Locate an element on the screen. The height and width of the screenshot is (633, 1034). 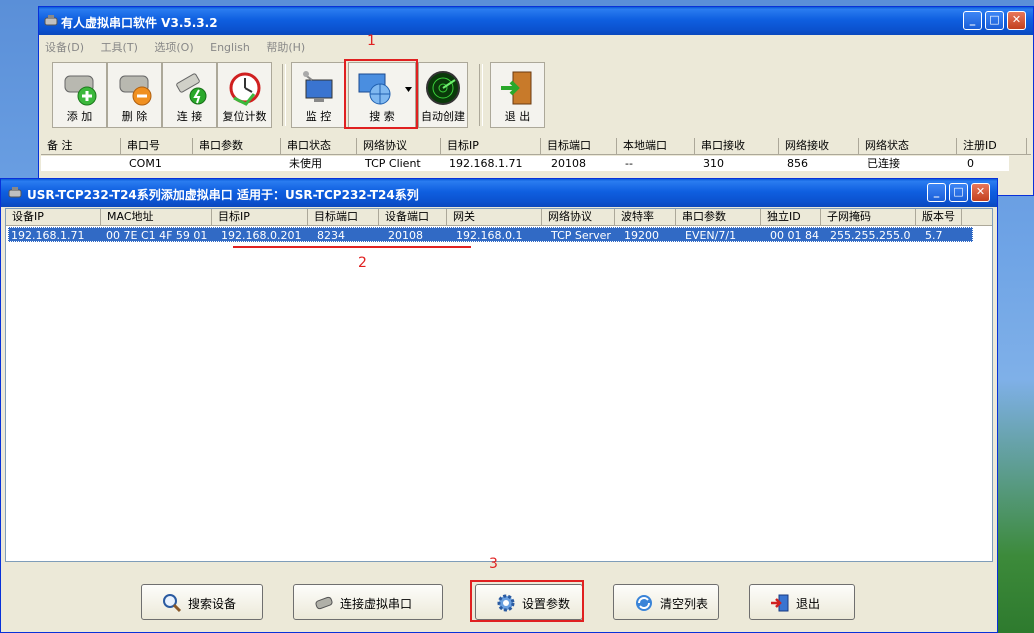
dialog-exit-label: 退出 is located at coordinates (808, 604).